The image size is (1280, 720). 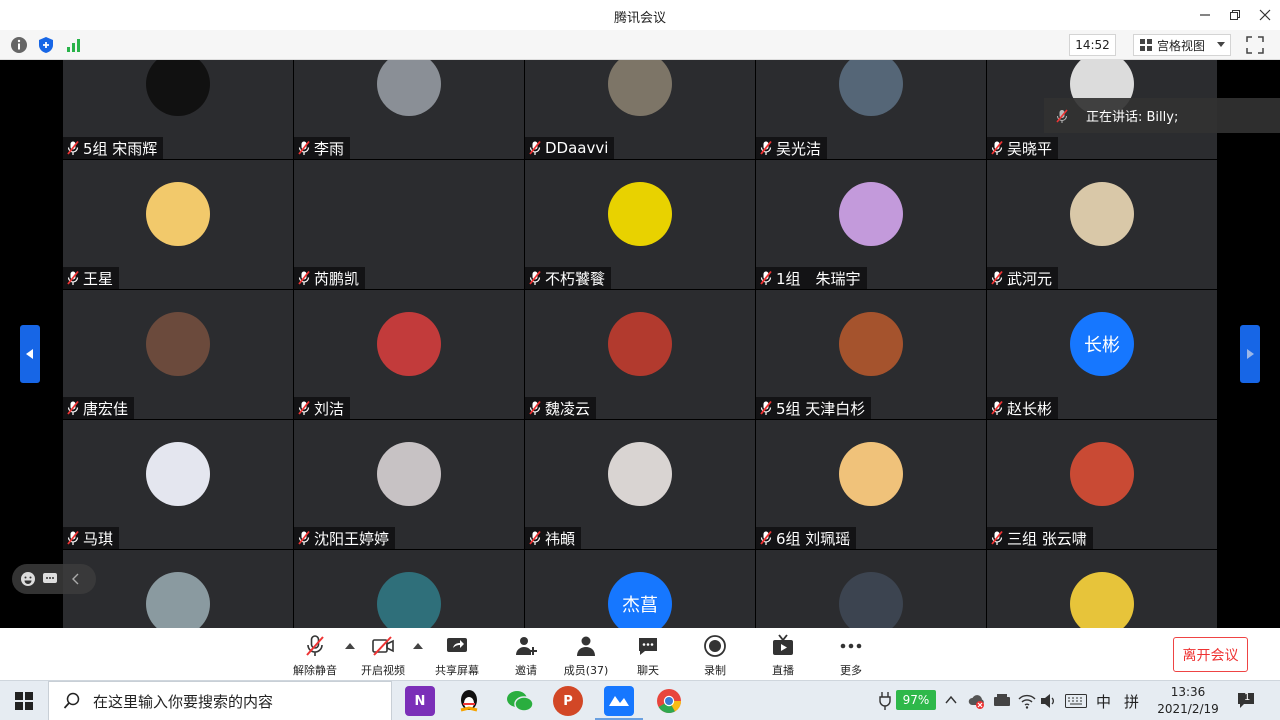 I want to click on previous-page-button, so click(x=30, y=354).